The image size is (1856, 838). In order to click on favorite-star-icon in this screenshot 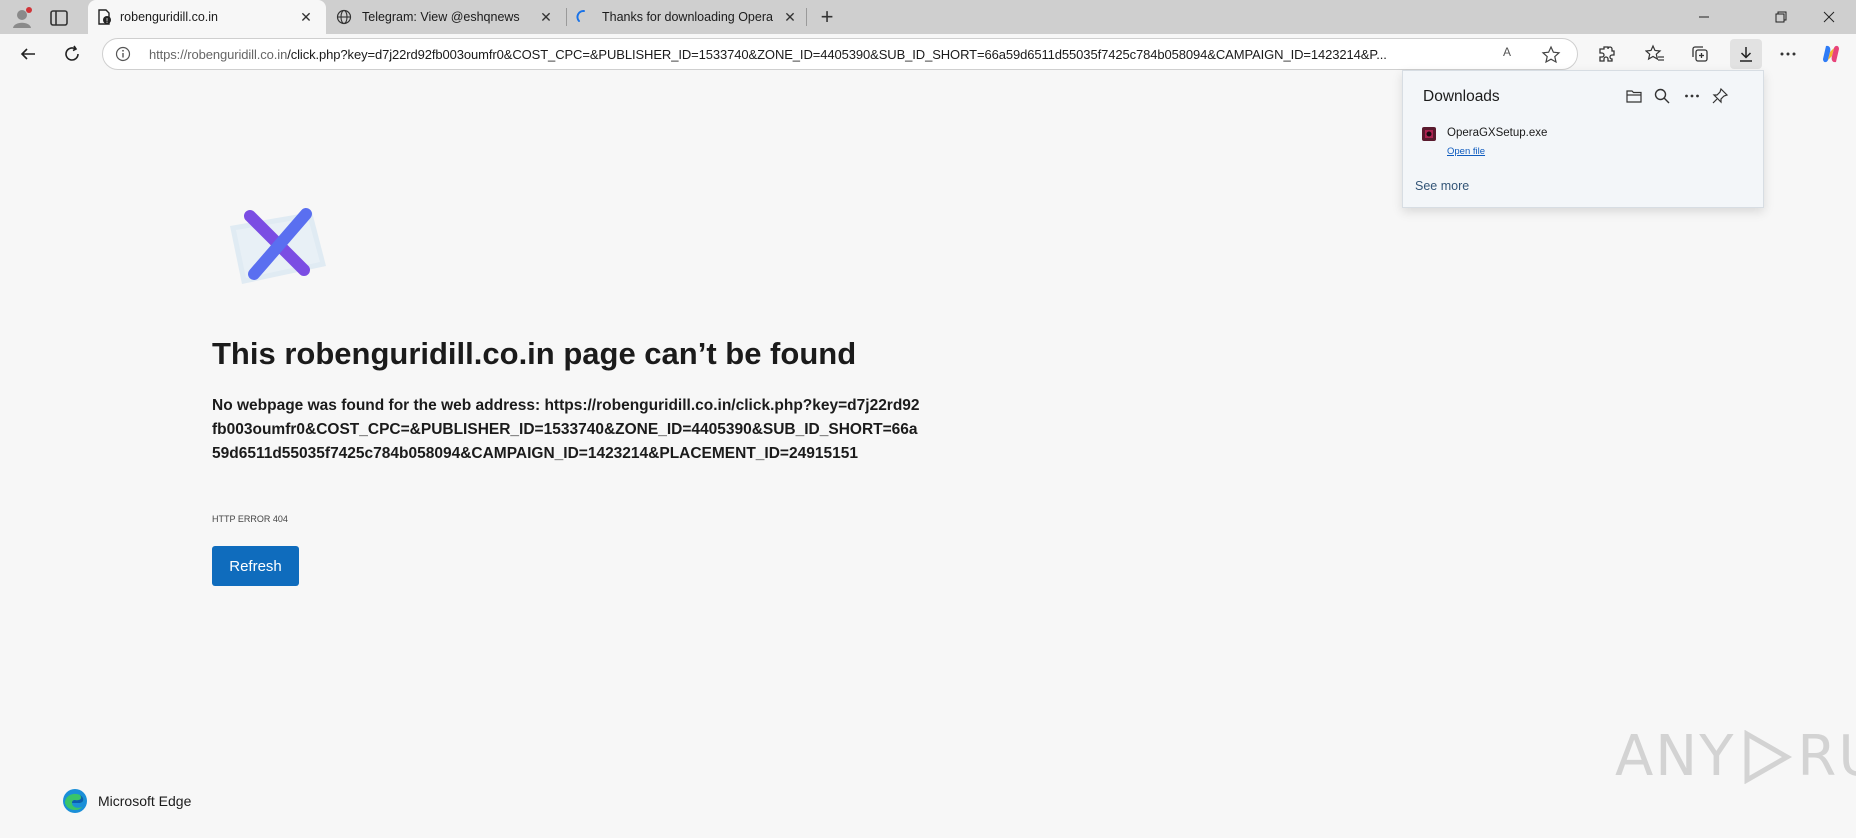, I will do `click(1551, 55)`.